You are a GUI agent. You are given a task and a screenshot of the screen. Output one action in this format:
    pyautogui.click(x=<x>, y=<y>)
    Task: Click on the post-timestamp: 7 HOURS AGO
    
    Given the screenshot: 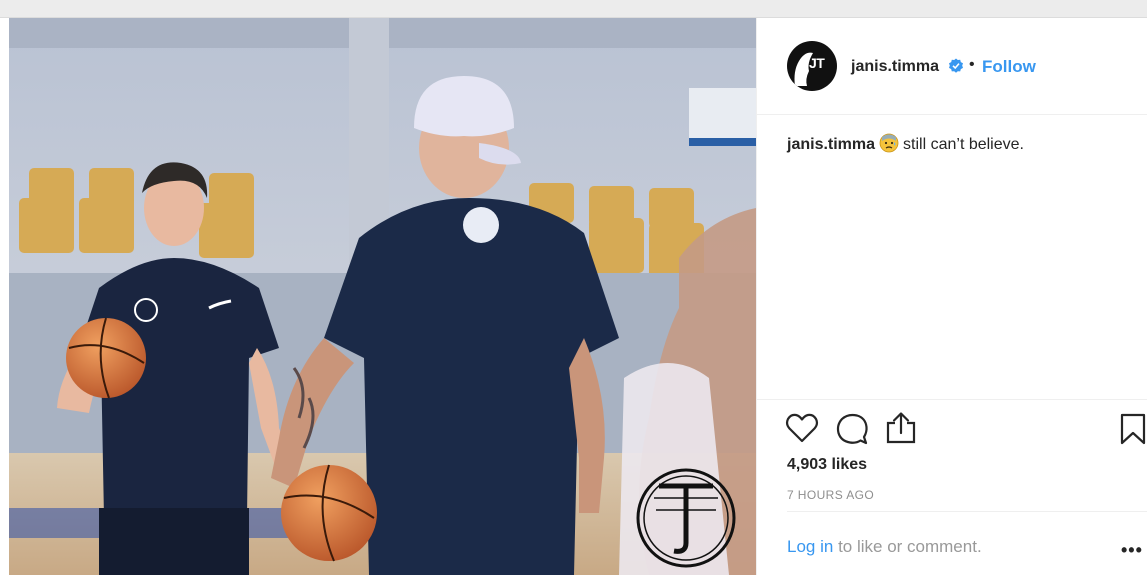 What is the action you would take?
    pyautogui.click(x=830, y=495)
    